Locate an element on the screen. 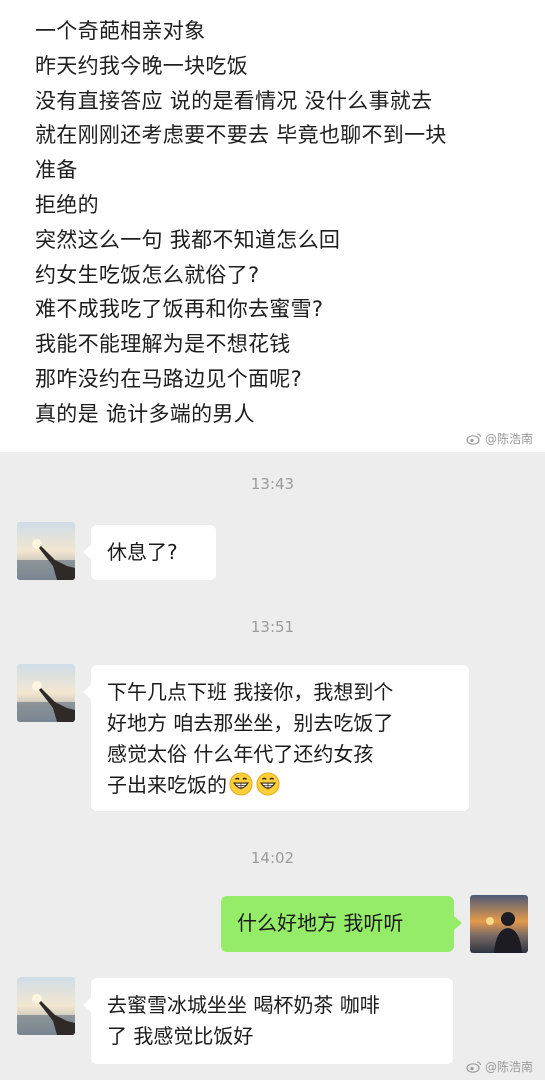 This screenshot has height=1080, width=545. caption-line: 没有直接答应 说的是看情况 没什么事就去 is located at coordinates (234, 100).